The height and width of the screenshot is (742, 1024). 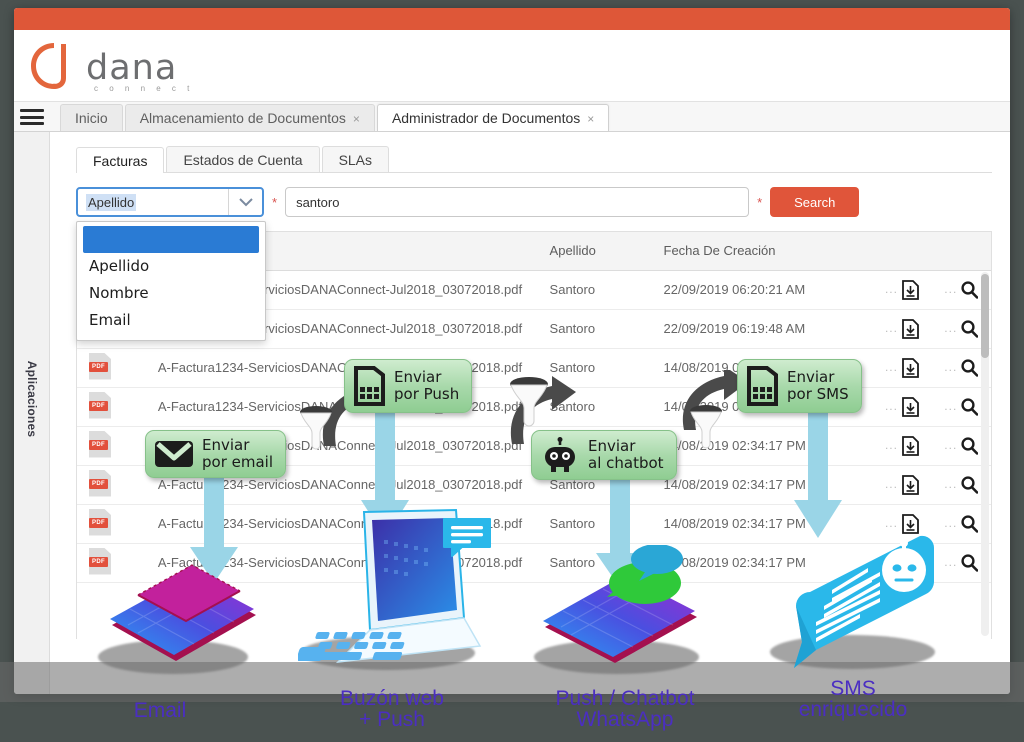 I want to click on channel-label-line1: Email, so click(x=160, y=710).